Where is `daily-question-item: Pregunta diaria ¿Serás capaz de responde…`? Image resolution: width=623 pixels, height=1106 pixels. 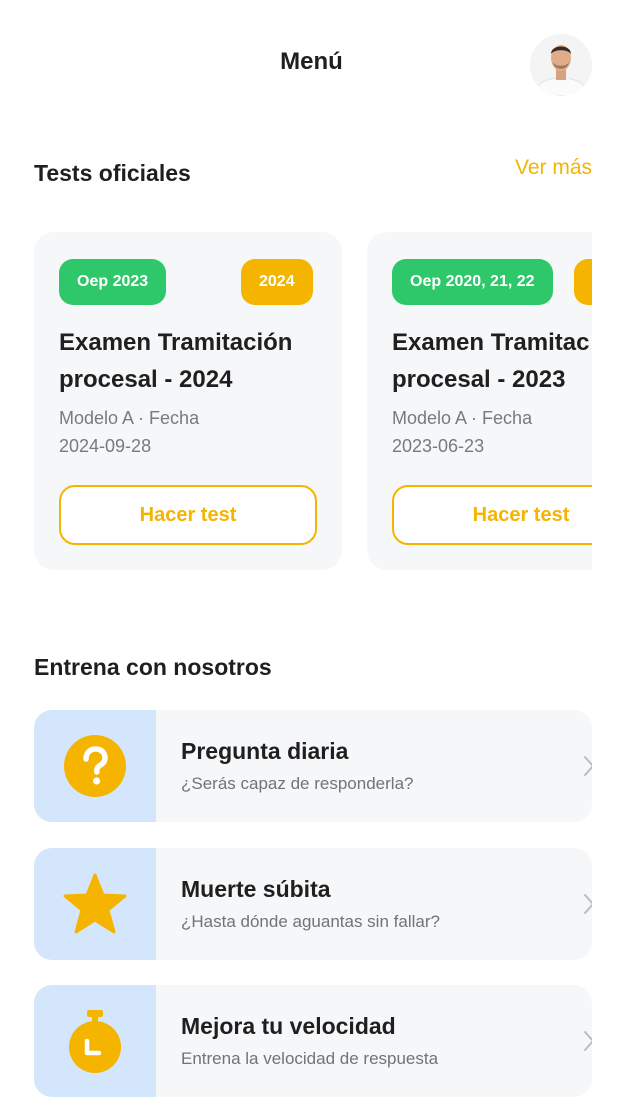
daily-question-item: Pregunta diaria ¿Serás capaz de responde… is located at coordinates (313, 766).